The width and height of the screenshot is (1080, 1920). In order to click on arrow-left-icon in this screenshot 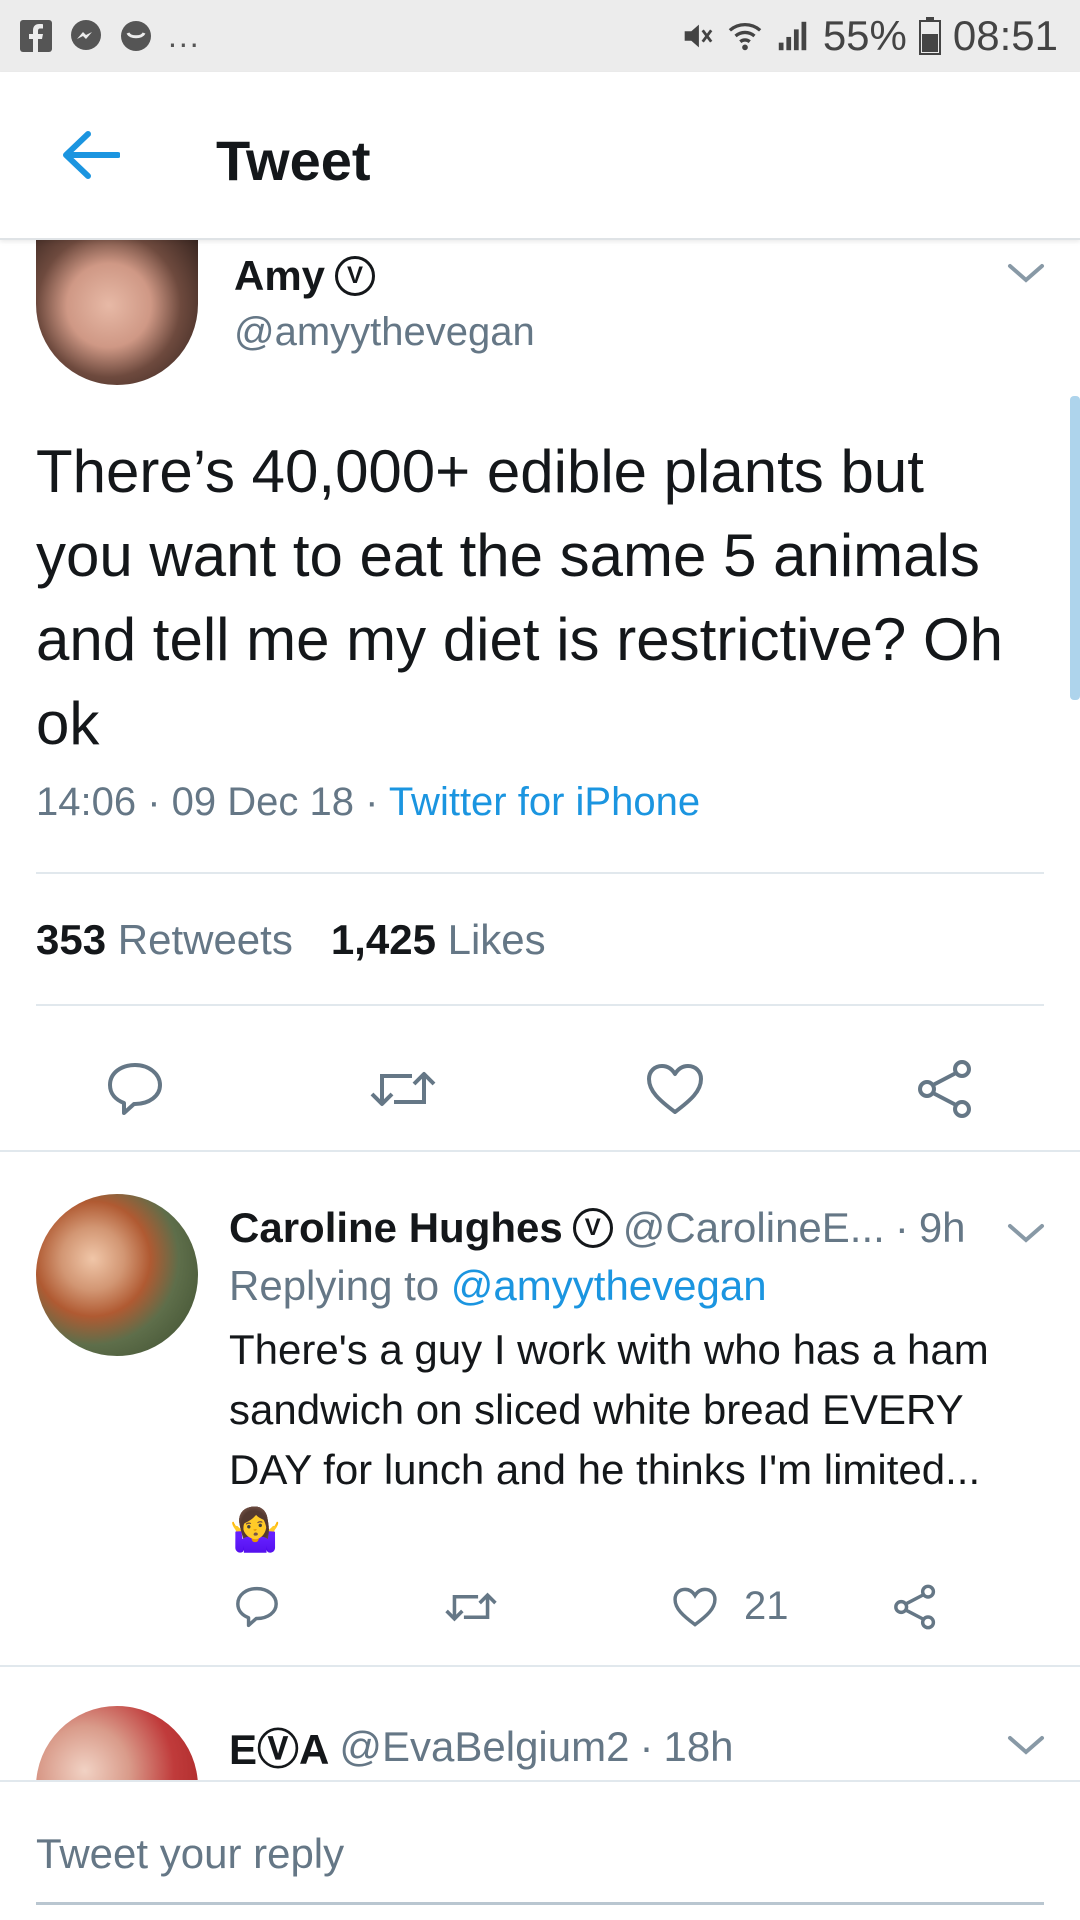, I will do `click(91, 157)`.